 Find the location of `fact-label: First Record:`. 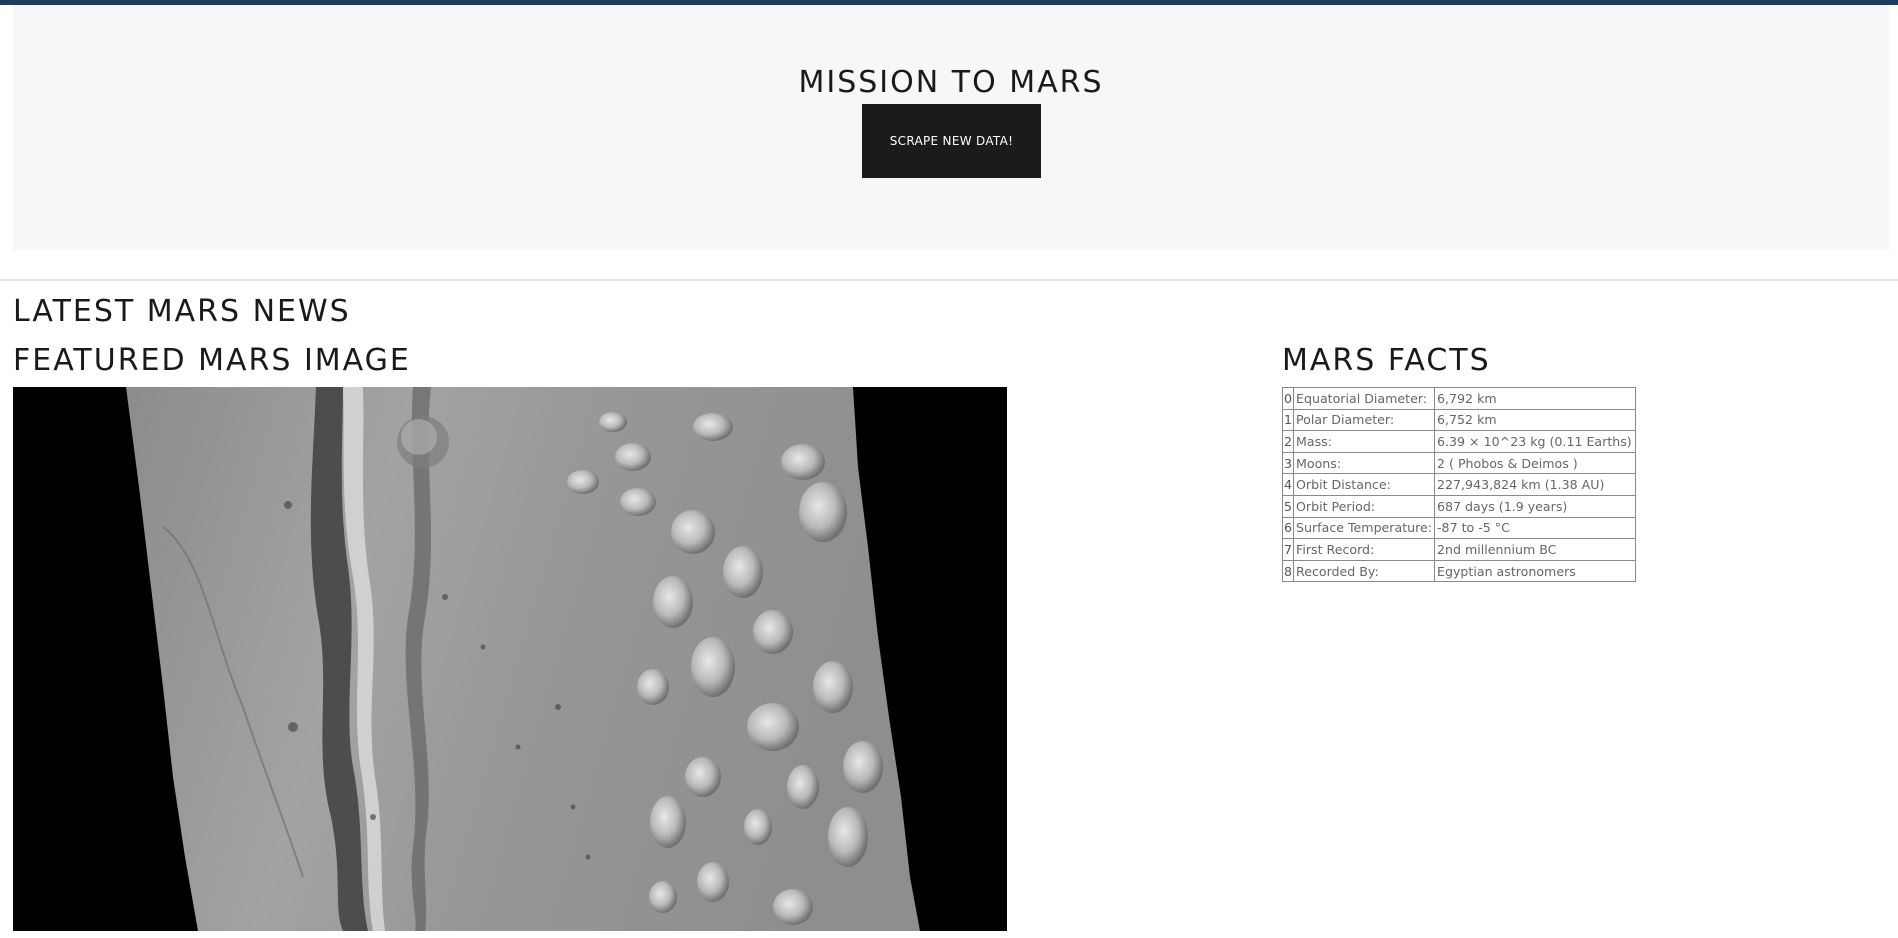

fact-label: First Record: is located at coordinates (1364, 549).